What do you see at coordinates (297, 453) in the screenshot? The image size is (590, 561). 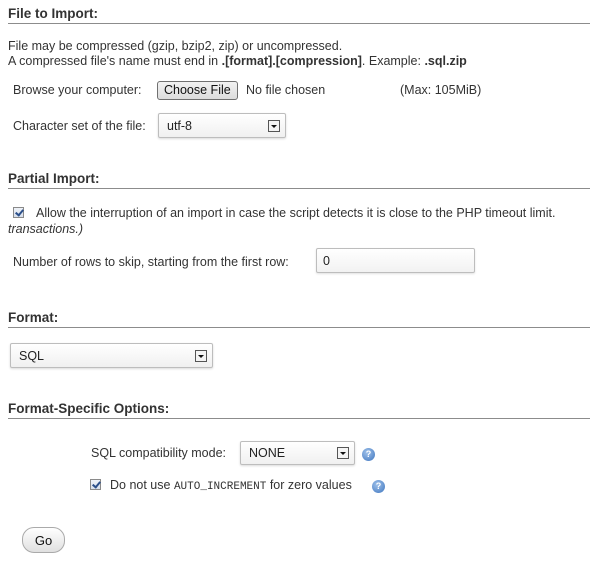 I see `sql-compat-select: NONE` at bounding box center [297, 453].